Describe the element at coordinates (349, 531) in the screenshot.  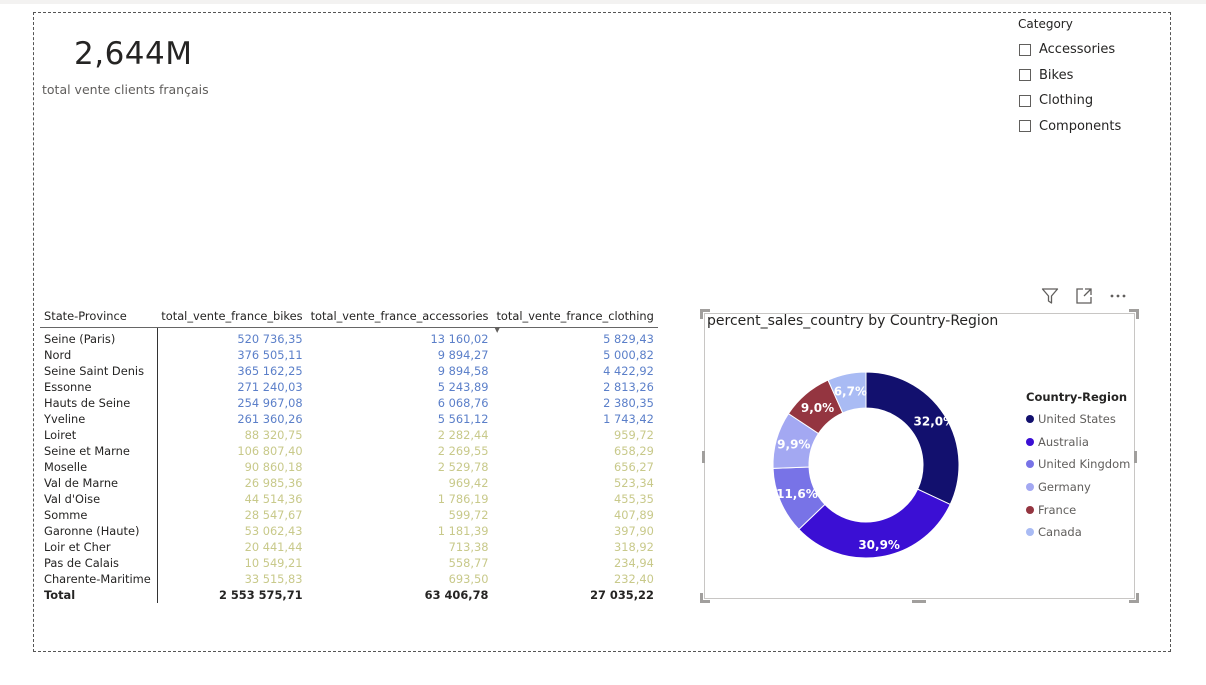
I see `table-row: Garonne (Haute) 53 062,43 1 181,39 397,90` at that location.